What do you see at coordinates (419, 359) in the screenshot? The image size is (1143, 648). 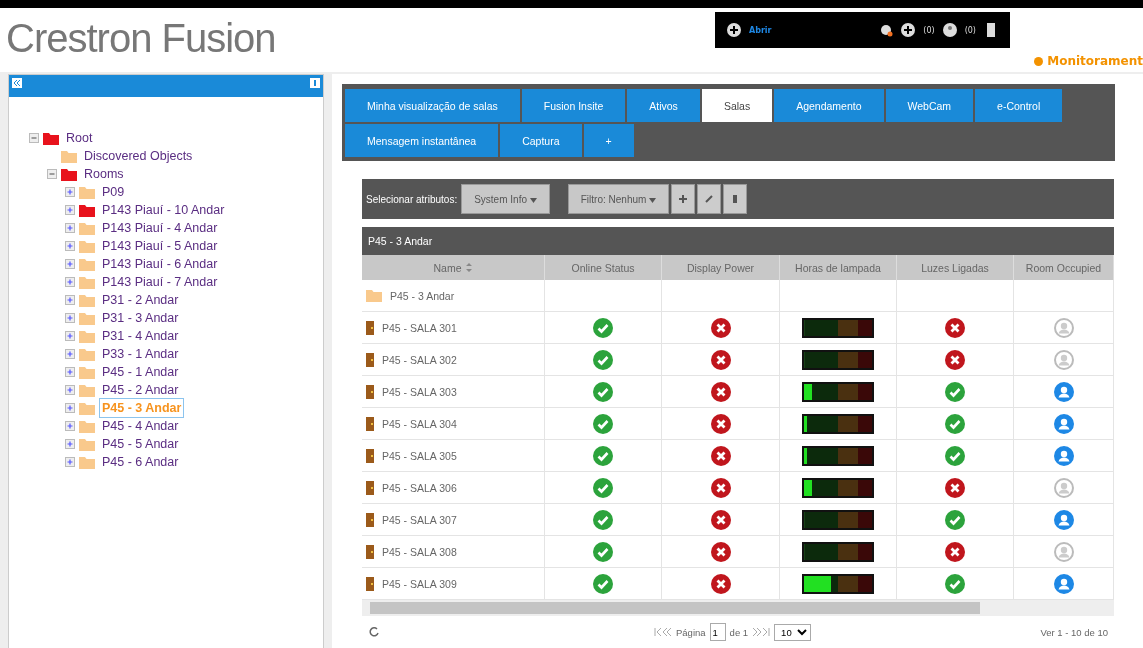 I see `table-cell: P45 - SALA 302` at bounding box center [419, 359].